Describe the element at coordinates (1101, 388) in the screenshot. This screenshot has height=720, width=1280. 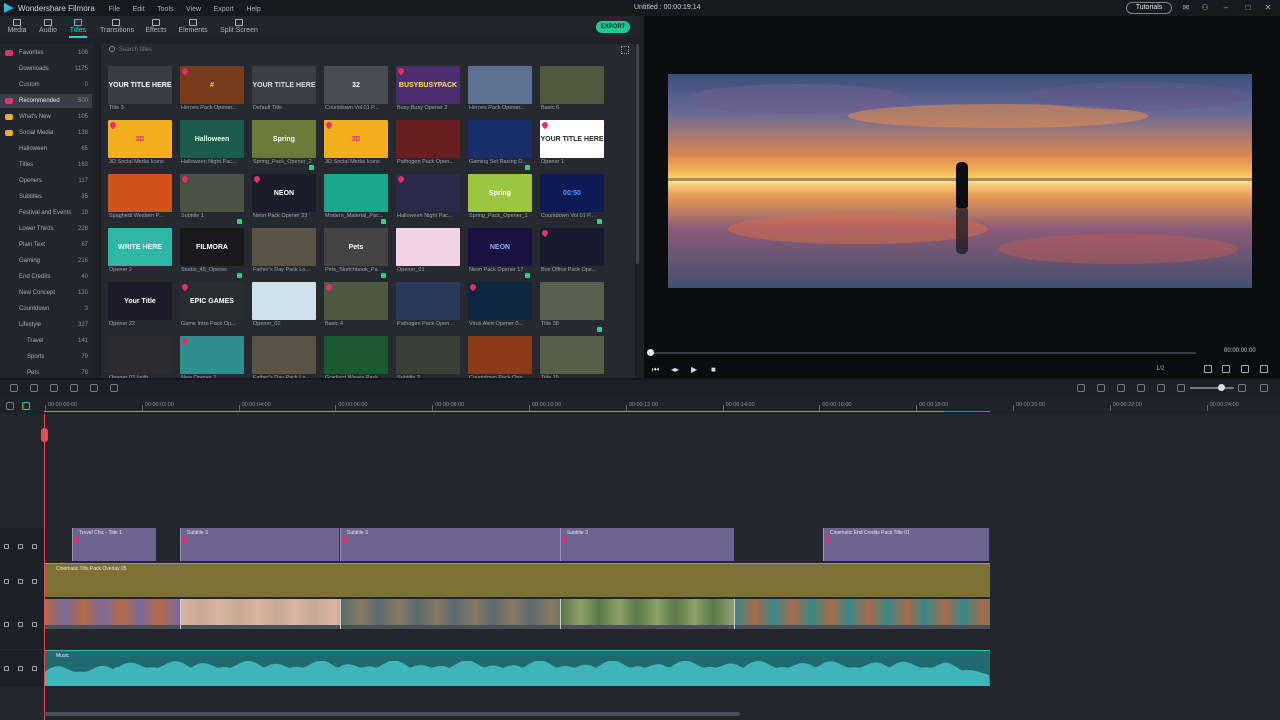
I see `marker-icon` at that location.